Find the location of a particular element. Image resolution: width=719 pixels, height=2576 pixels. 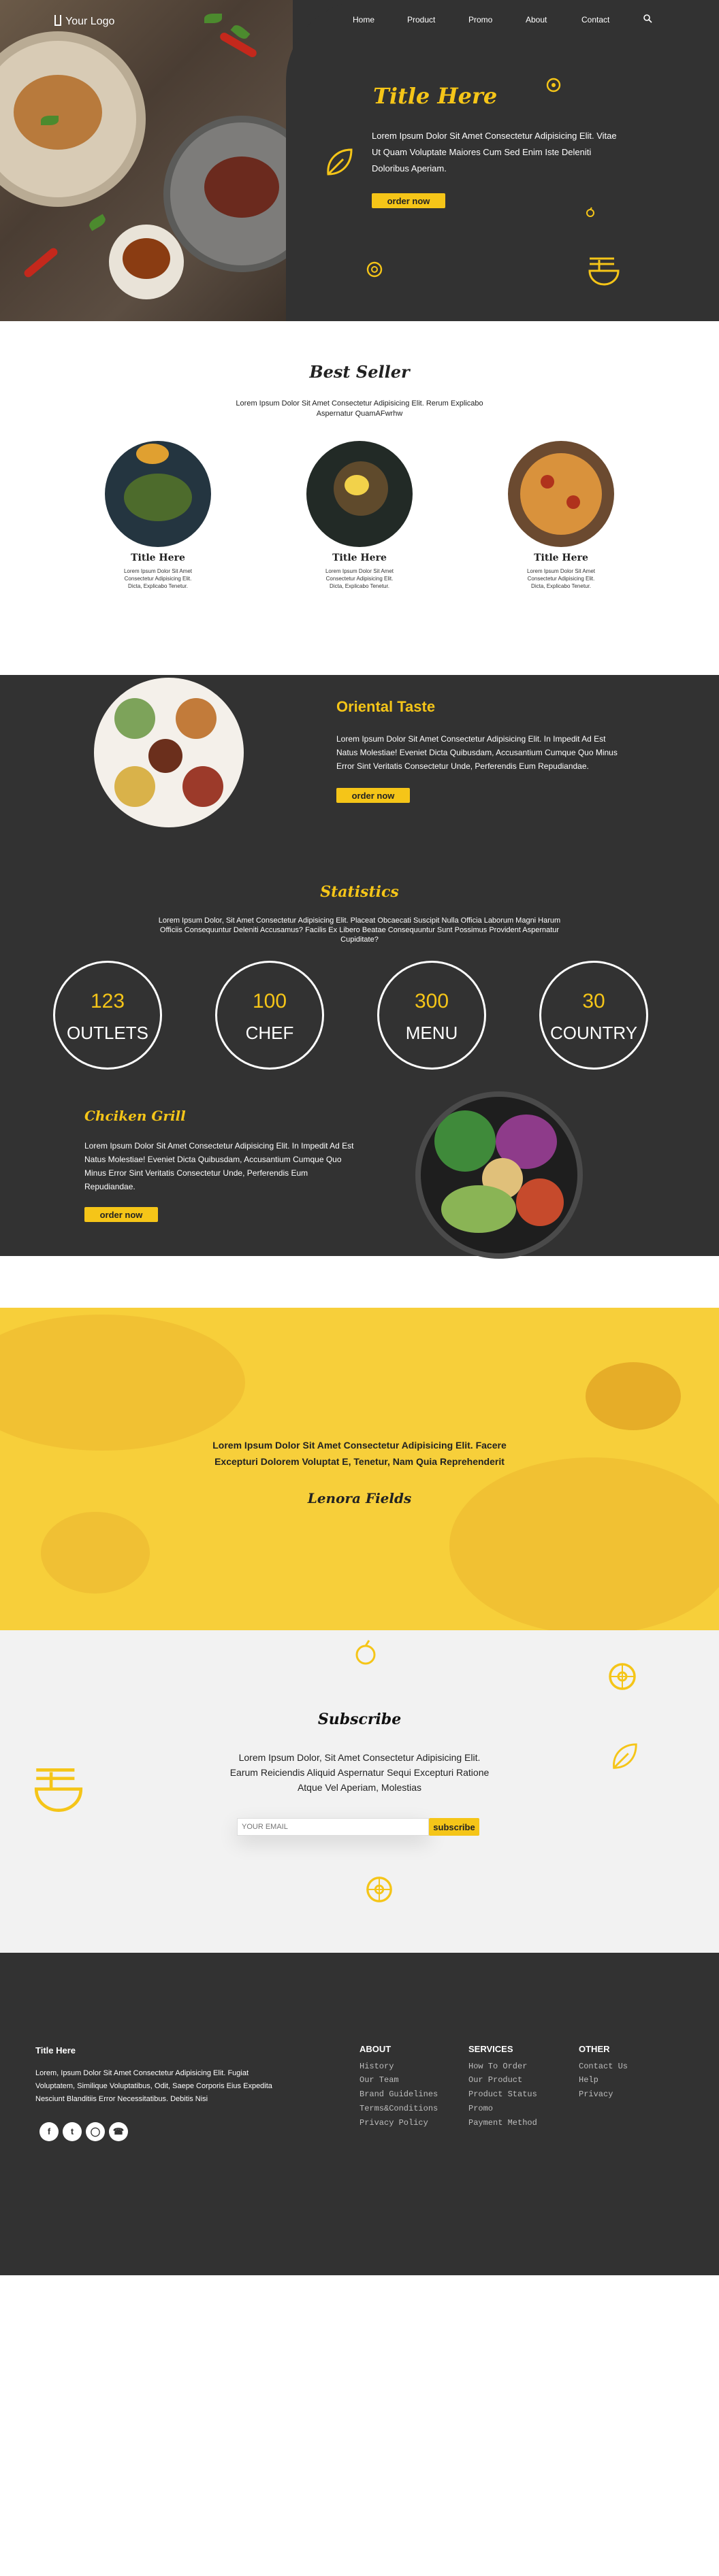

facebook-icon: f is located at coordinates (49, 2132).